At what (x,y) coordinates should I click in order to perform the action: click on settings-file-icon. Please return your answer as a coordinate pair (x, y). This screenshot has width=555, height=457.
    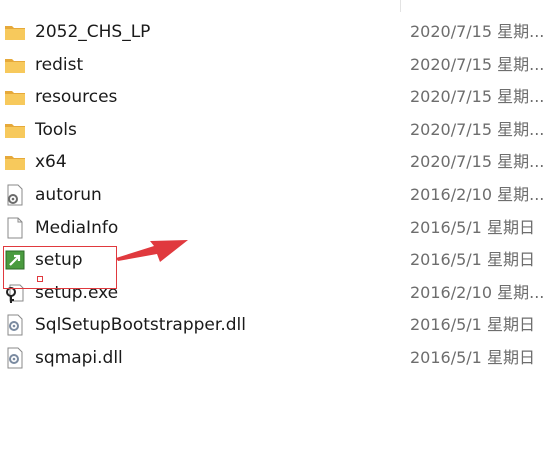
    Looking at the image, I should click on (15, 195).